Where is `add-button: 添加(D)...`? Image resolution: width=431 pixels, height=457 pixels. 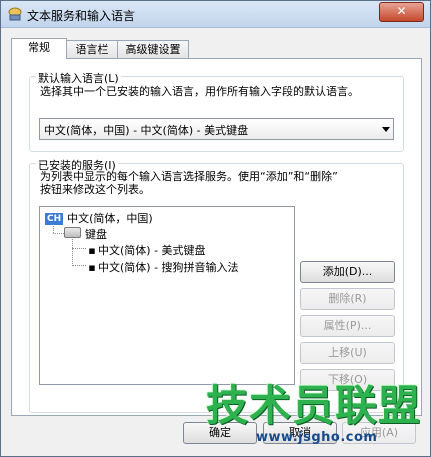
add-button: 添加(D)... is located at coordinates (347, 272).